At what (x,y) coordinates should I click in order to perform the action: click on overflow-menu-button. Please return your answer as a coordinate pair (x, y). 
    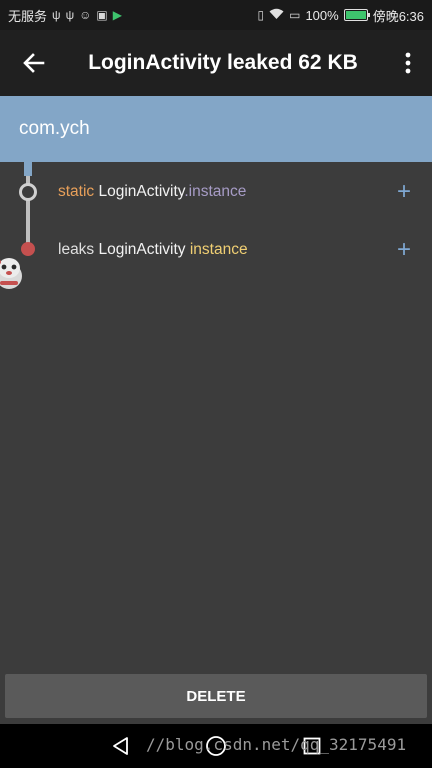
    Looking at the image, I should click on (408, 63).